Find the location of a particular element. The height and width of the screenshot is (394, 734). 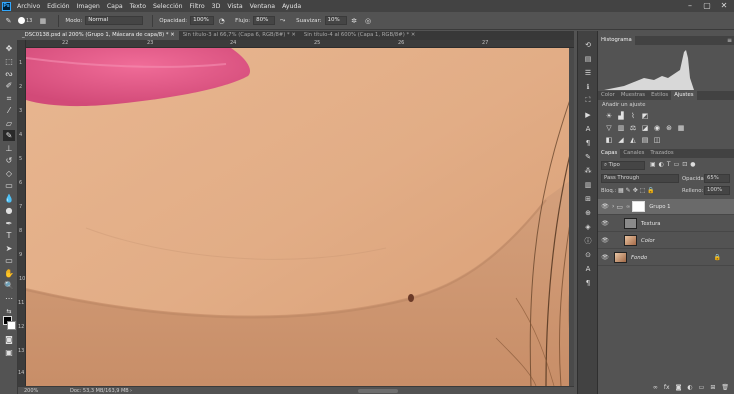

paths-panel-icon: ◈ is located at coordinates (588, 226).